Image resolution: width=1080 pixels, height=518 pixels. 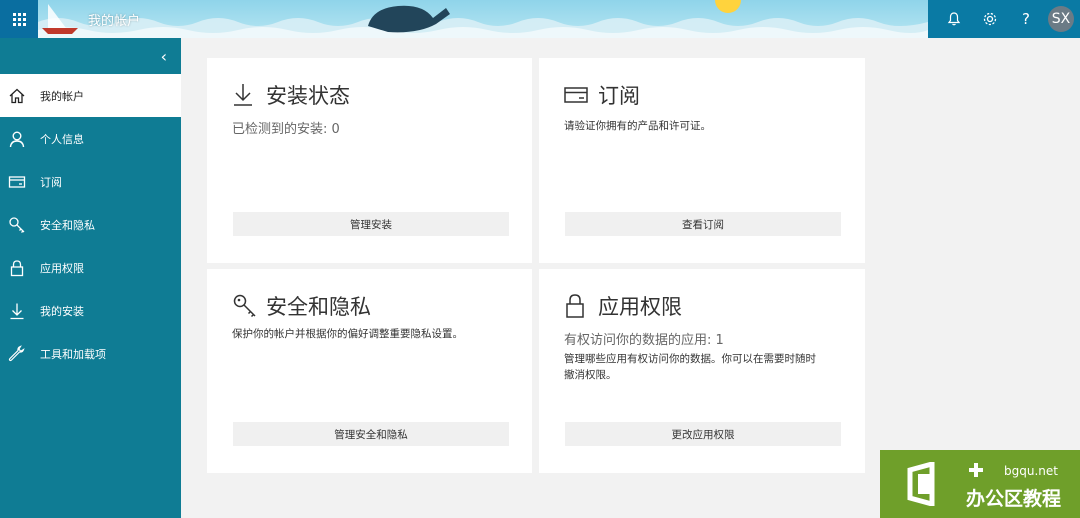 I want to click on settings-button, so click(x=990, y=19).